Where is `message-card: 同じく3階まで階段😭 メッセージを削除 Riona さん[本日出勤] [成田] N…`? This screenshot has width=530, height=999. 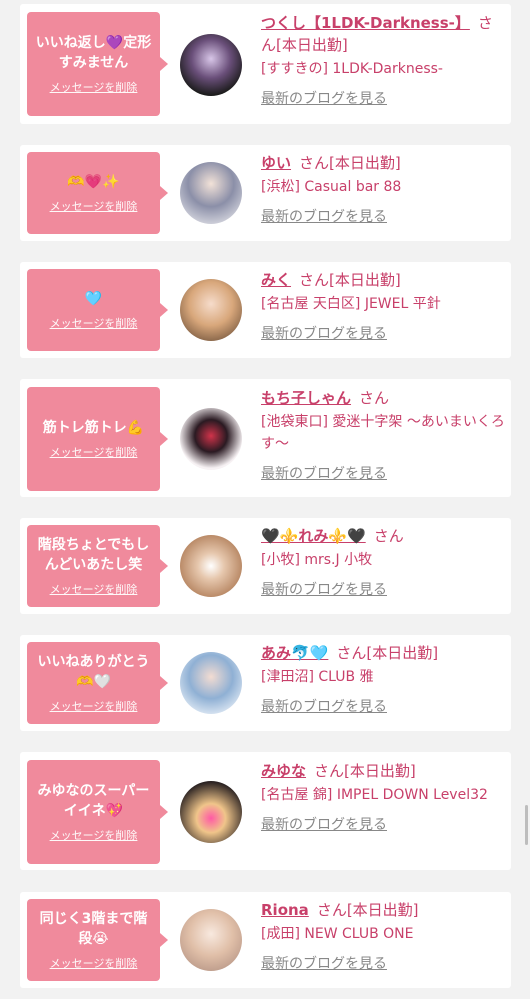 message-card: 同じく3階まで階段😭 メッセージを削除 Riona さん[本日出勤] [成田] N… is located at coordinates (265, 940).